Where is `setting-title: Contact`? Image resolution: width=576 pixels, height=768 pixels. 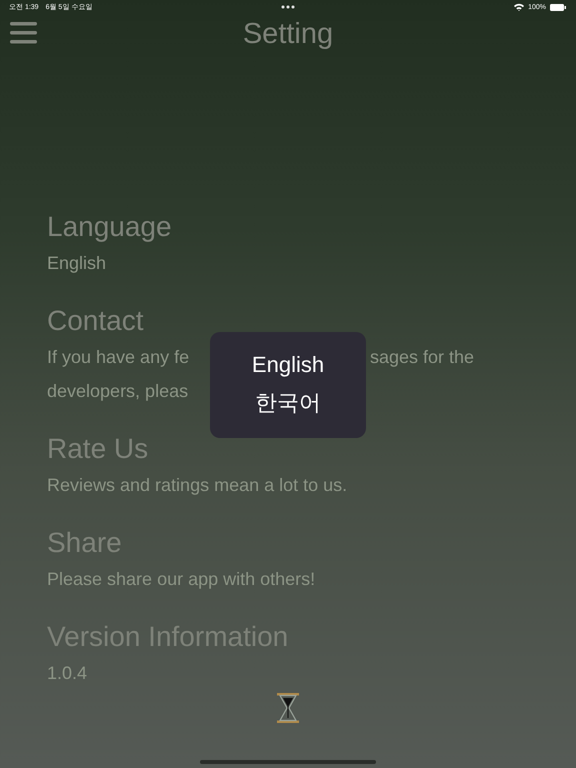 setting-title: Contact is located at coordinates (311, 321).